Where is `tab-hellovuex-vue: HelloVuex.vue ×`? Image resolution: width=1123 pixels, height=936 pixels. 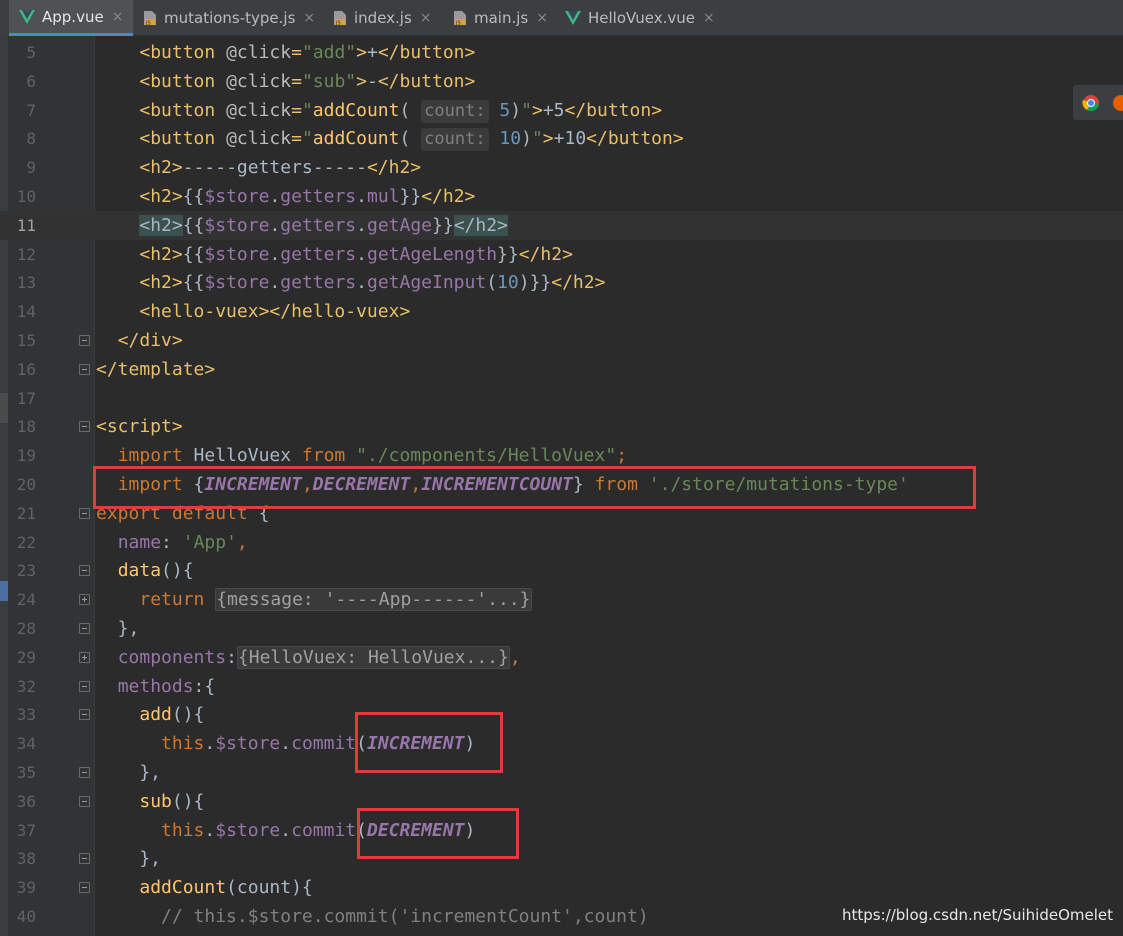
tab-hellovuex-vue: HelloVuex.vue × is located at coordinates (642, 18).